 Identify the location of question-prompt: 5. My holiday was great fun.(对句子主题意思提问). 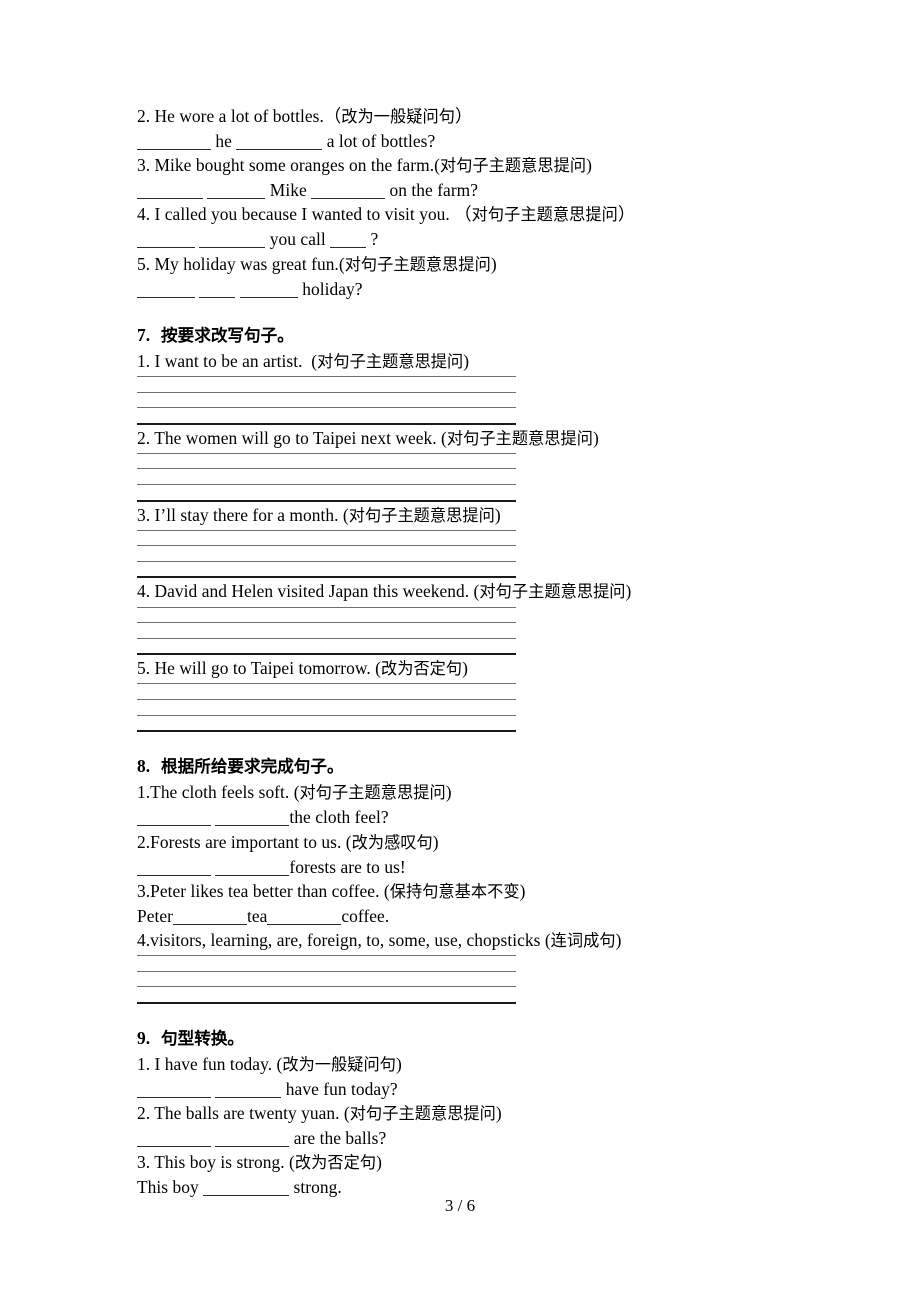
(460, 264).